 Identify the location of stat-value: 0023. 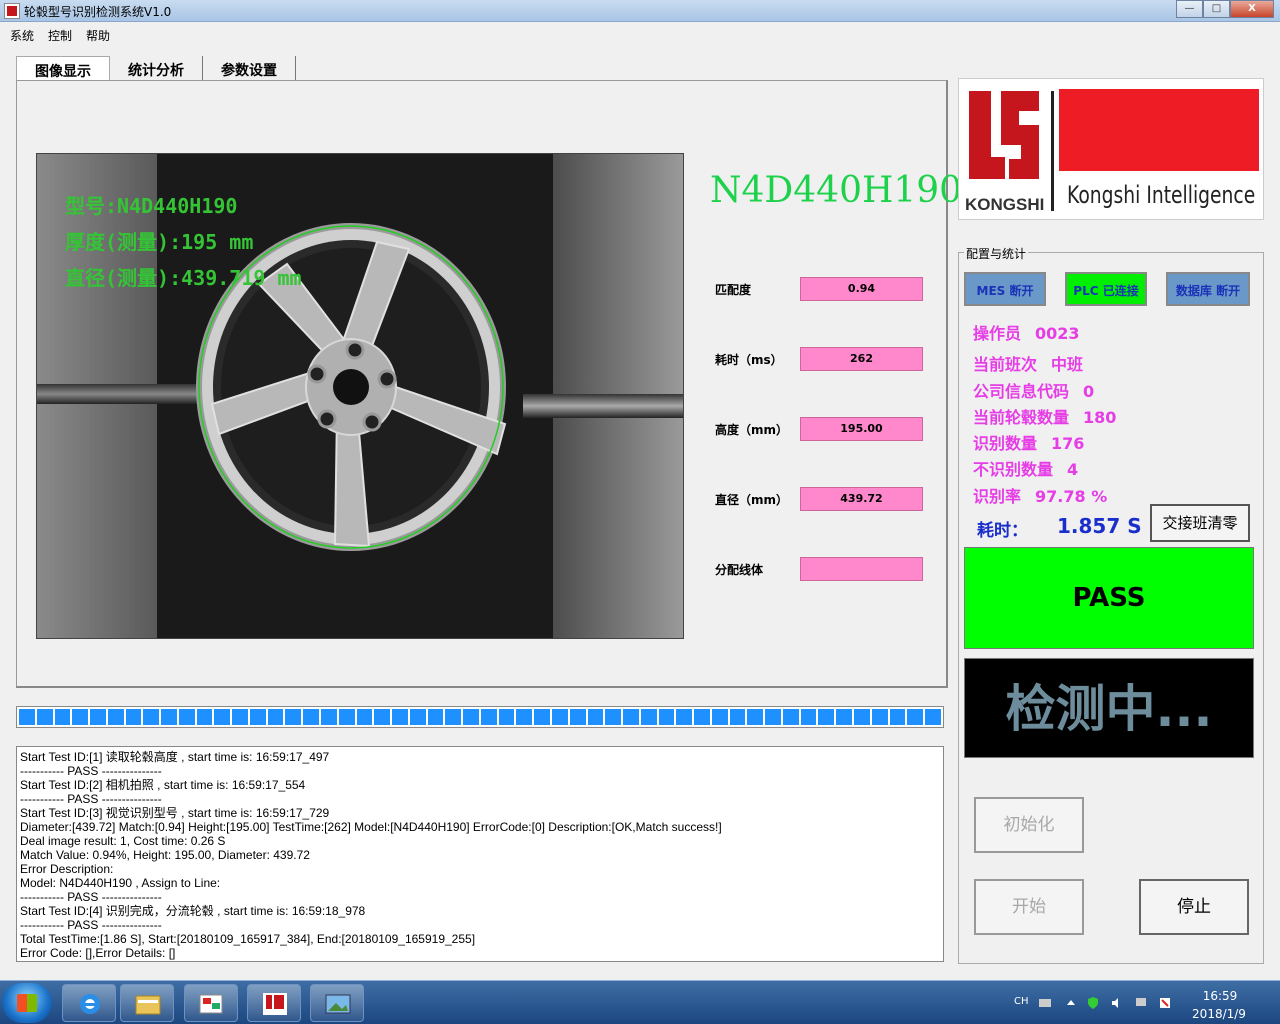
(1057, 333).